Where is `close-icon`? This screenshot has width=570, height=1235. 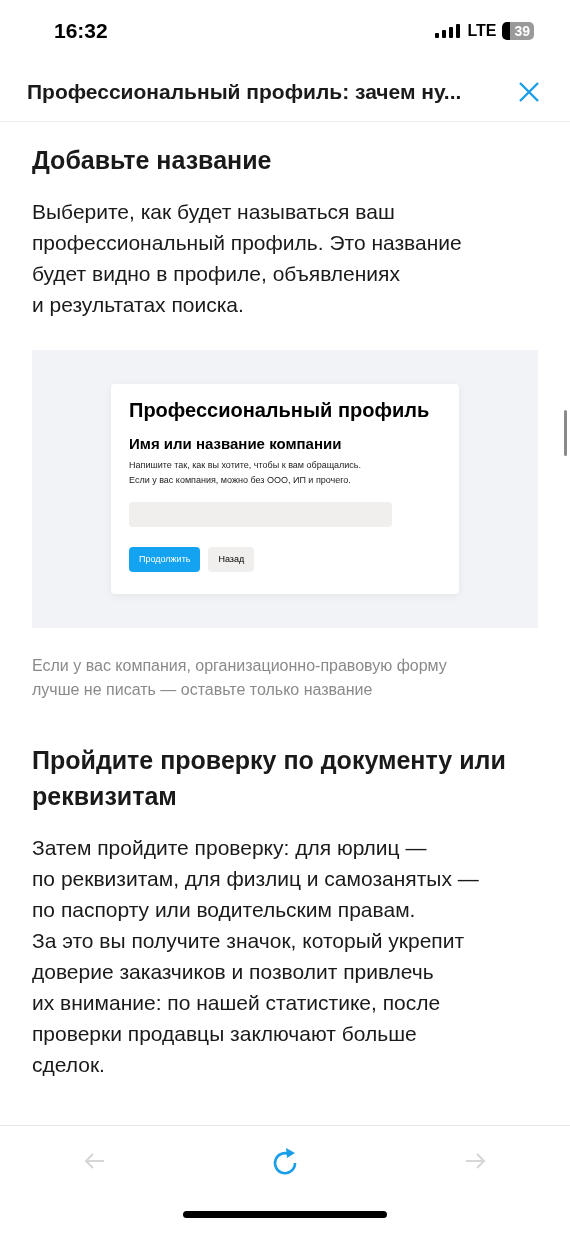
close-icon is located at coordinates (529, 91).